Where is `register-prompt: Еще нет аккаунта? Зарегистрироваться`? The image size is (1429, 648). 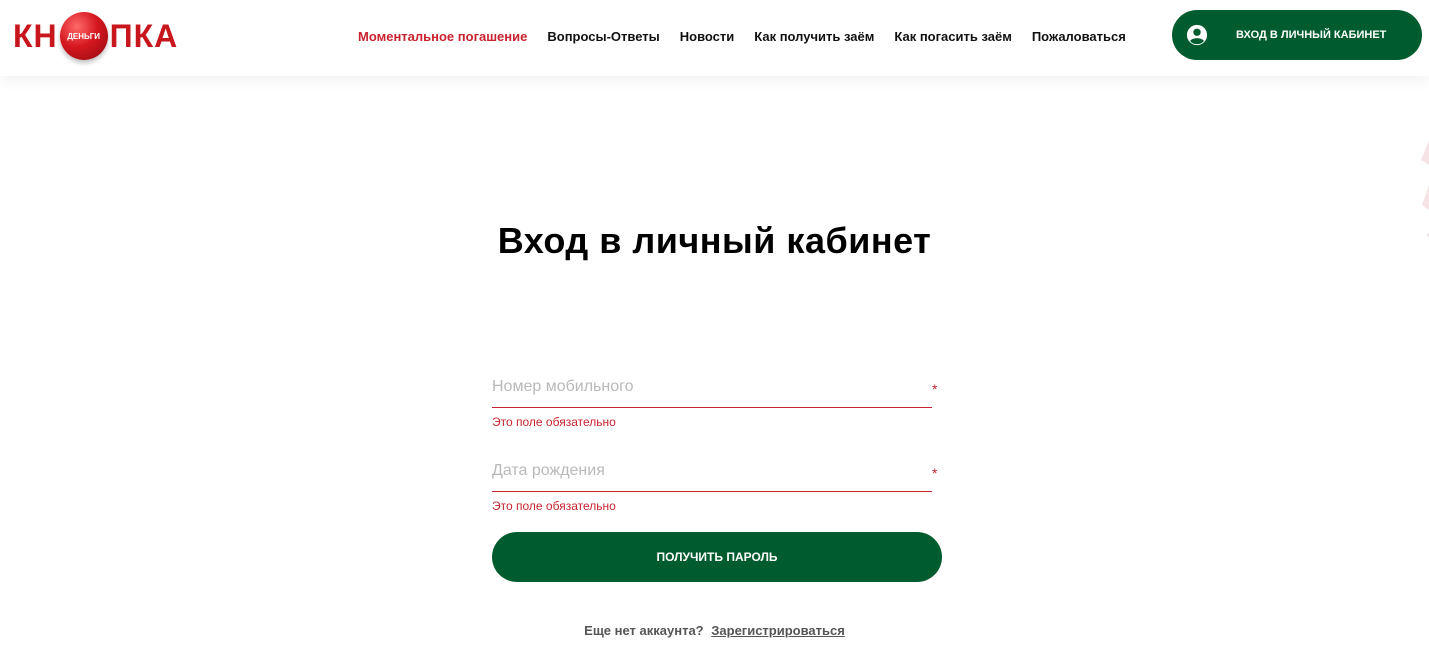
register-prompt: Еще нет аккаунта? Зарегистрироваться is located at coordinates (714, 630).